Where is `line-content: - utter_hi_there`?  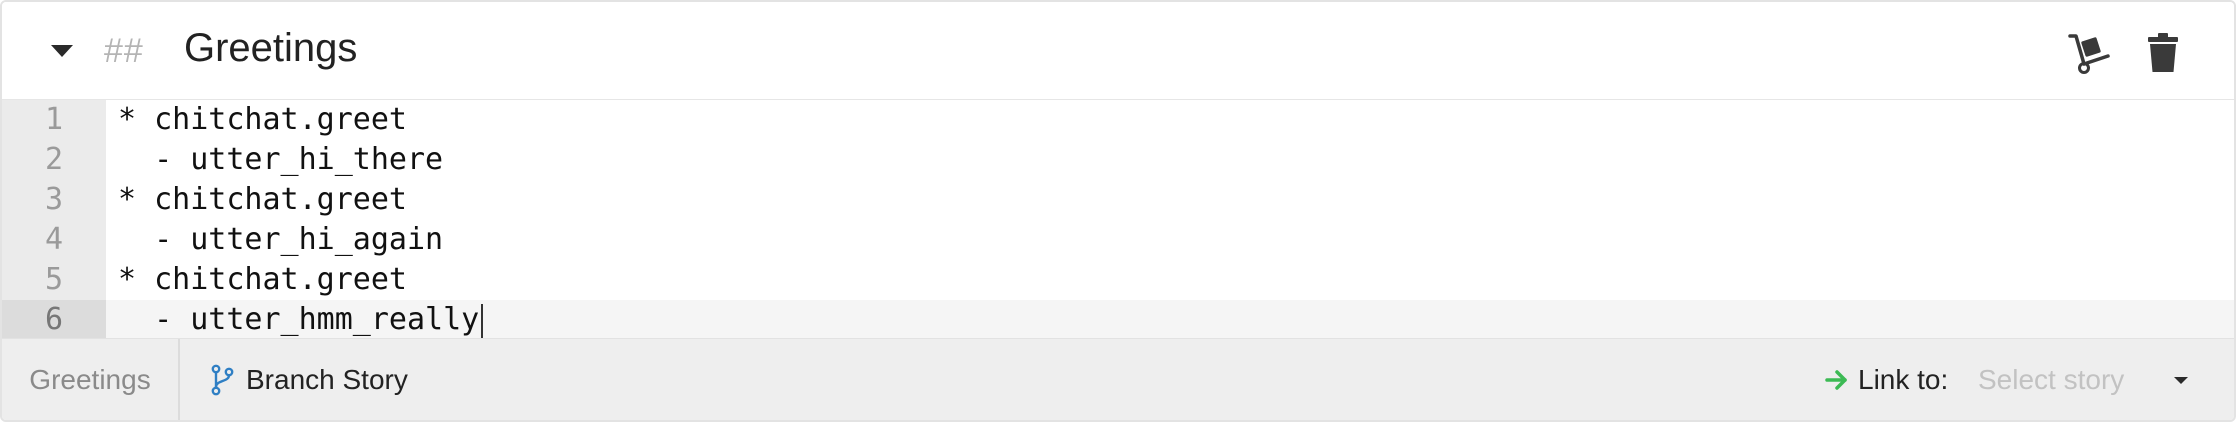
line-content: - utter_hi_there is located at coordinates (281, 159).